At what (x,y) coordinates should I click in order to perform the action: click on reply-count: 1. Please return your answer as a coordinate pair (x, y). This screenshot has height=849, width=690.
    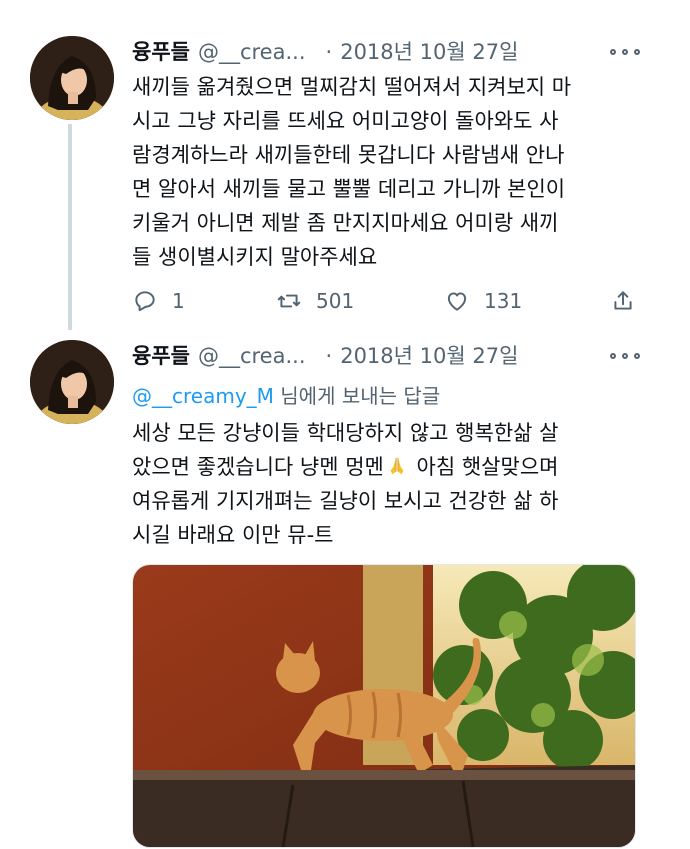
    Looking at the image, I should click on (178, 301).